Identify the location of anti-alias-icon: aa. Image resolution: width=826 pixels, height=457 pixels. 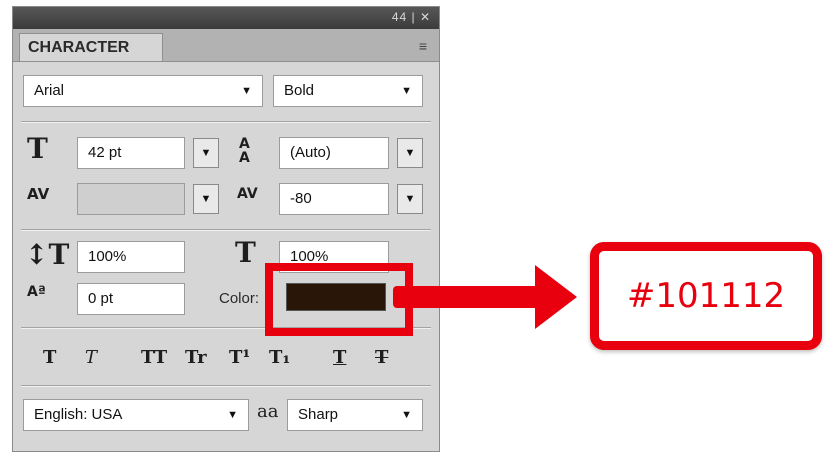
(268, 411).